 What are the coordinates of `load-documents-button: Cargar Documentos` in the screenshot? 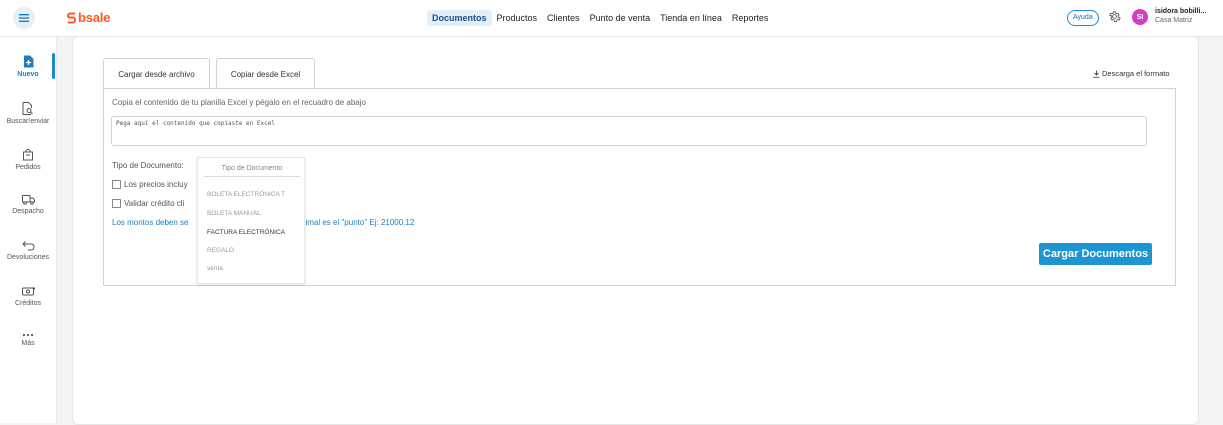 It's located at (1095, 254).